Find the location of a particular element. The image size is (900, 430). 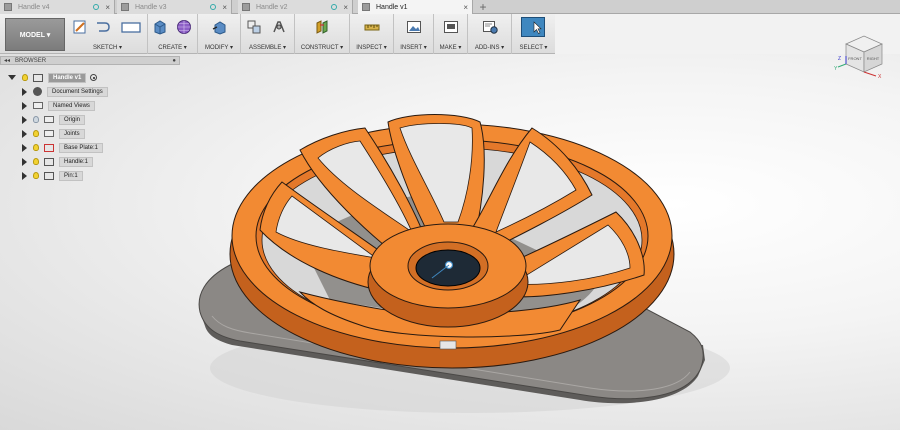

axis-x-label: X is located at coordinates (880, 77).